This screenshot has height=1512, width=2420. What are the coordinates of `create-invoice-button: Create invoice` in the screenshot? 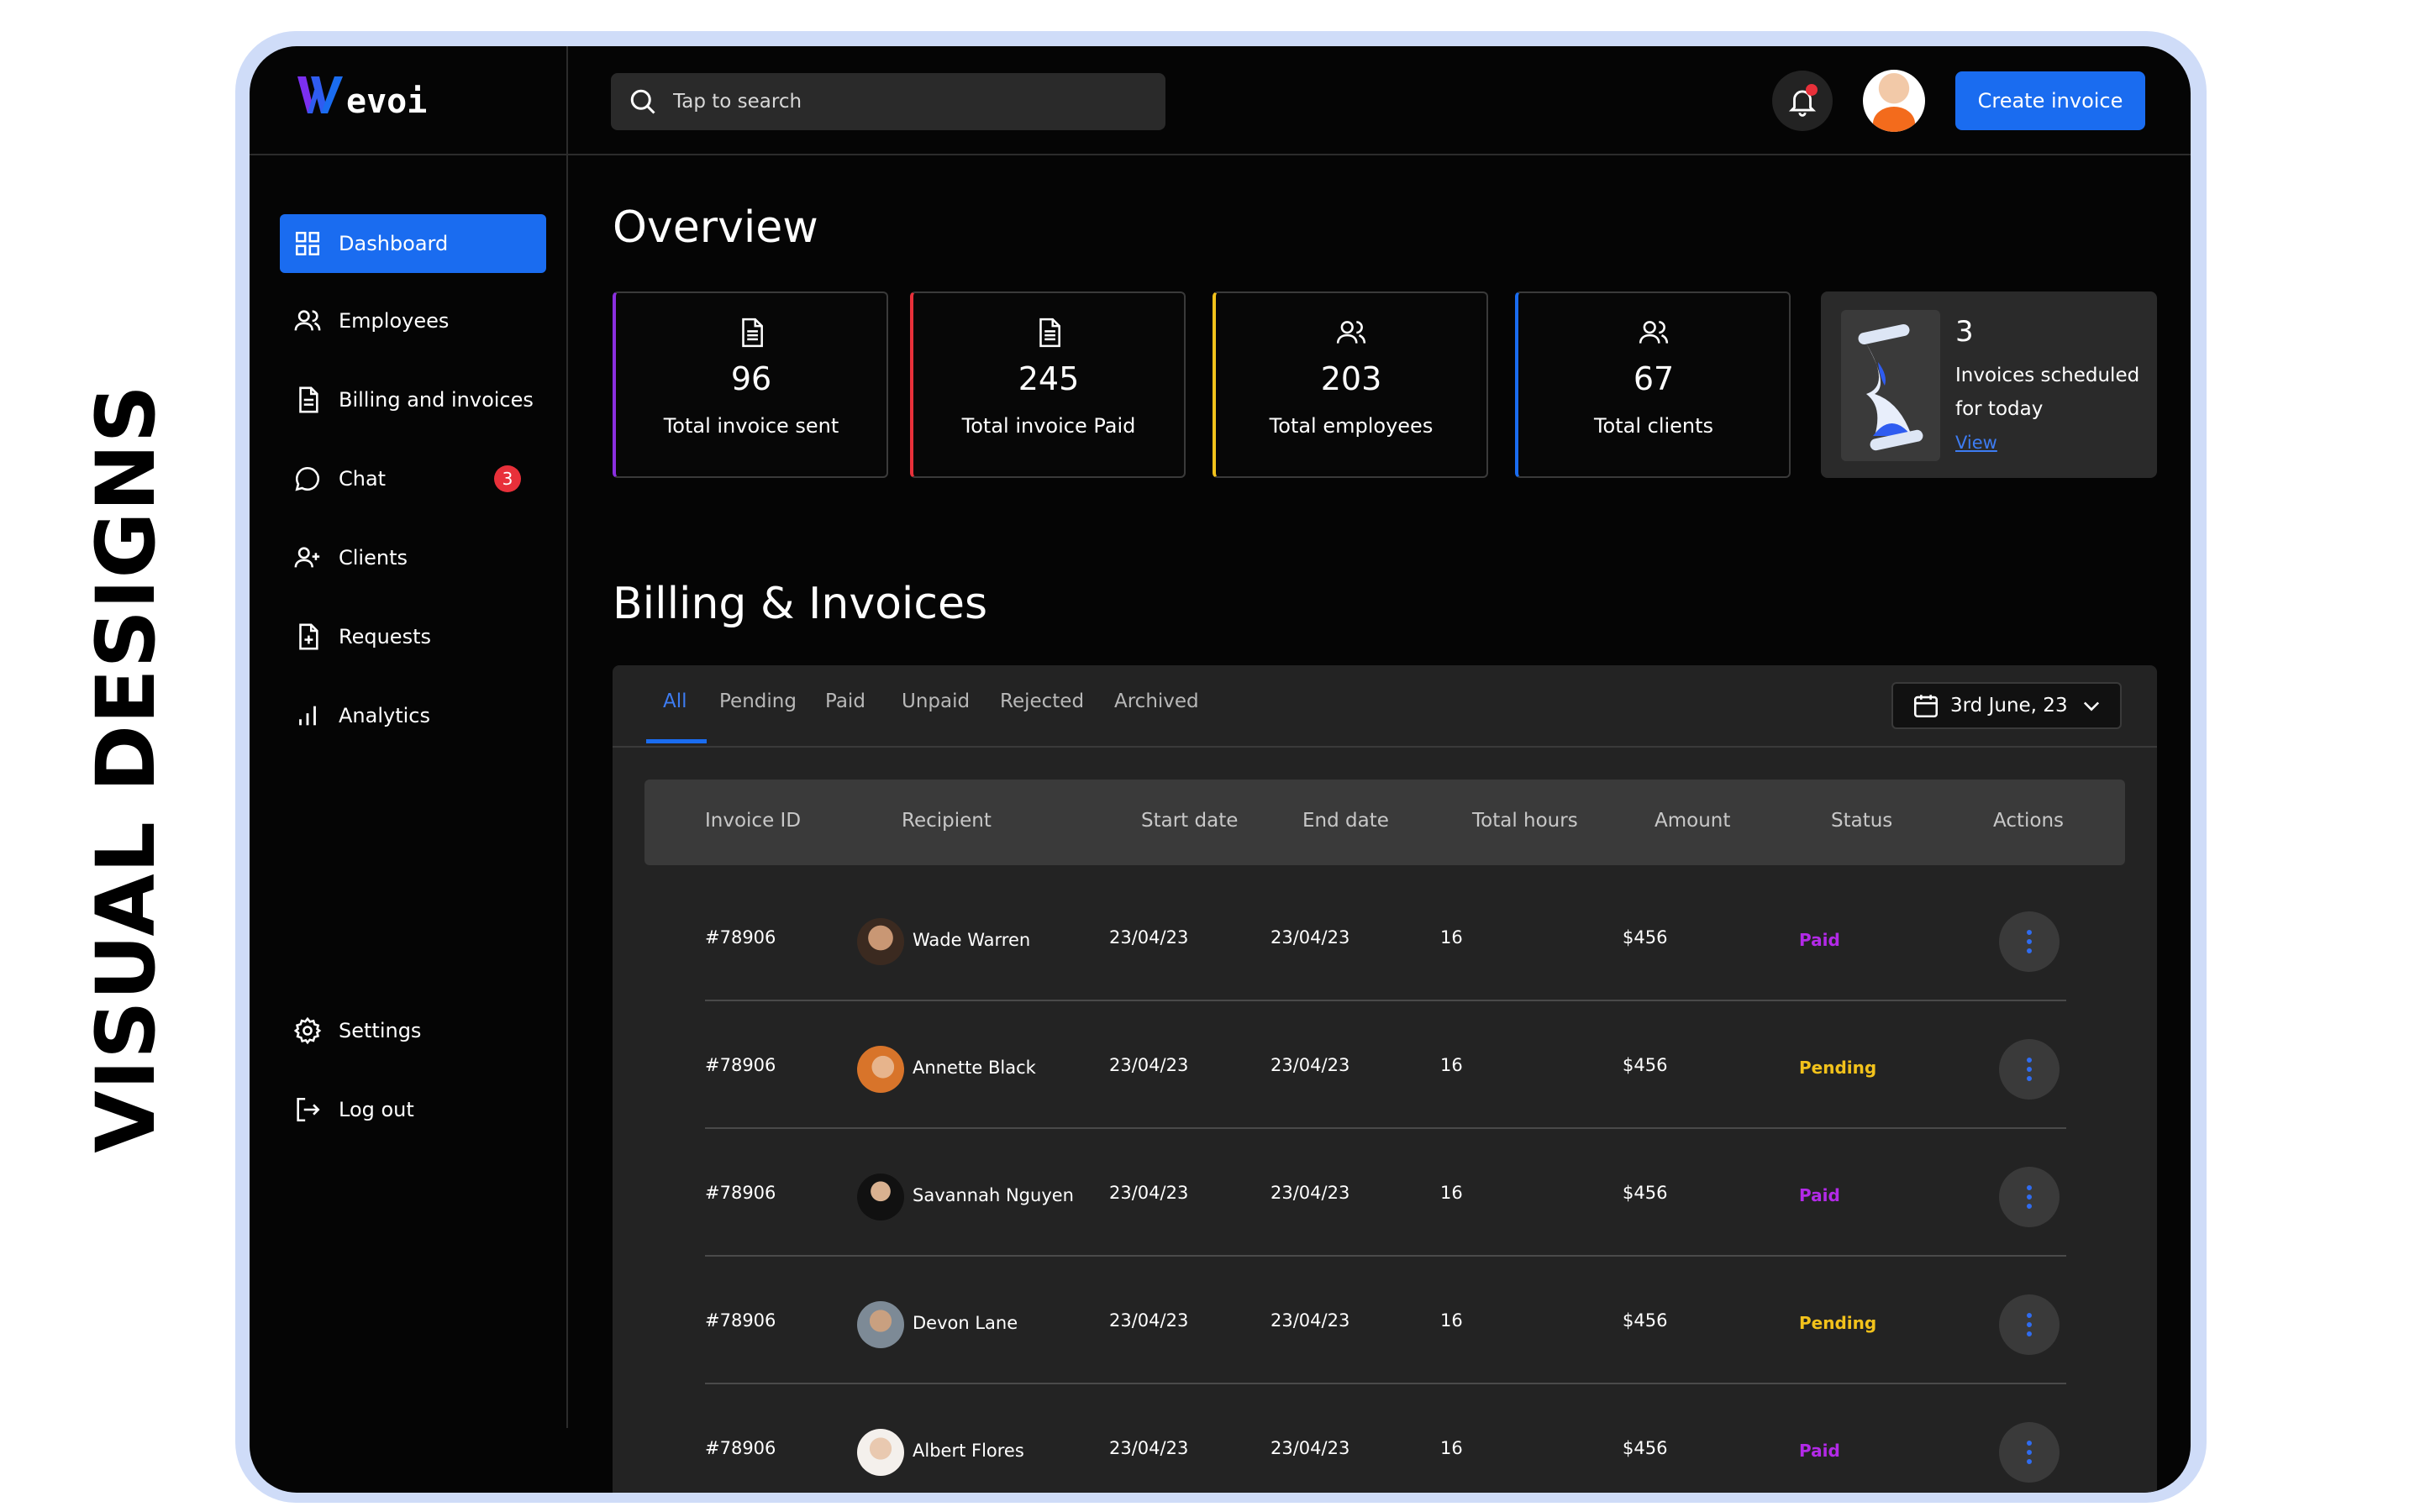 It's located at (2050, 100).